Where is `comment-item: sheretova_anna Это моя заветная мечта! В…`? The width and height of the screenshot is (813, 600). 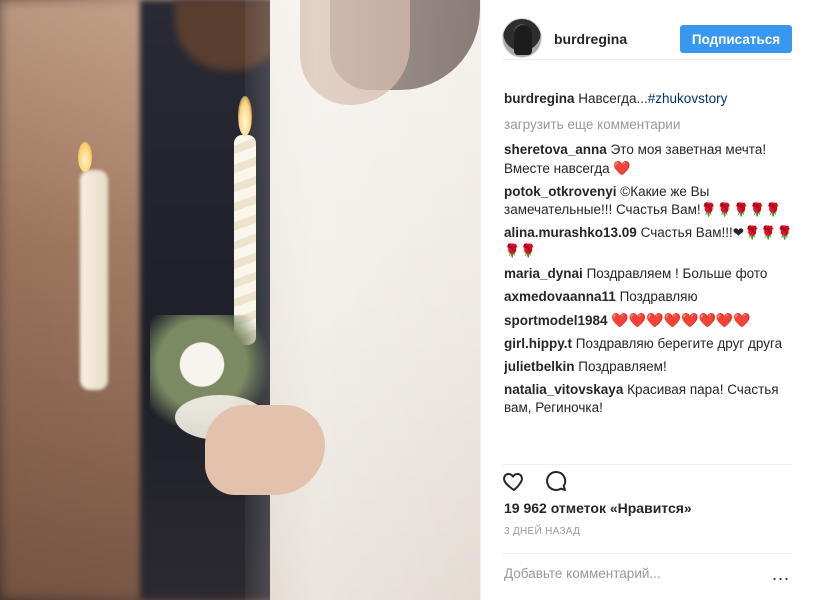 comment-item: sheretova_anna Это моя заветная мечта! В… is located at coordinates (649, 159).